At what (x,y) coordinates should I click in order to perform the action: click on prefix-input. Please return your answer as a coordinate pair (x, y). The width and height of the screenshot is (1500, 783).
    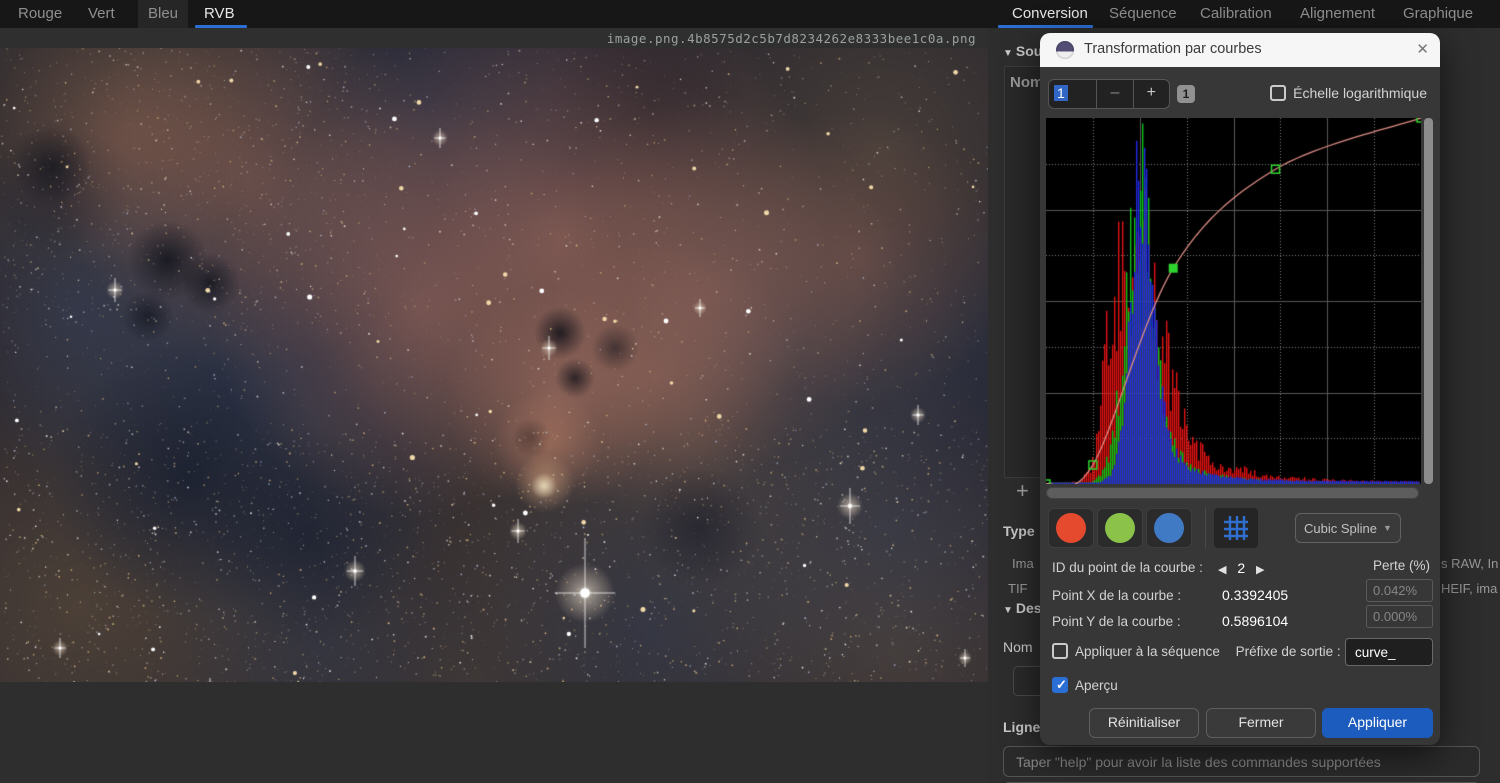
    Looking at the image, I should click on (1389, 652).